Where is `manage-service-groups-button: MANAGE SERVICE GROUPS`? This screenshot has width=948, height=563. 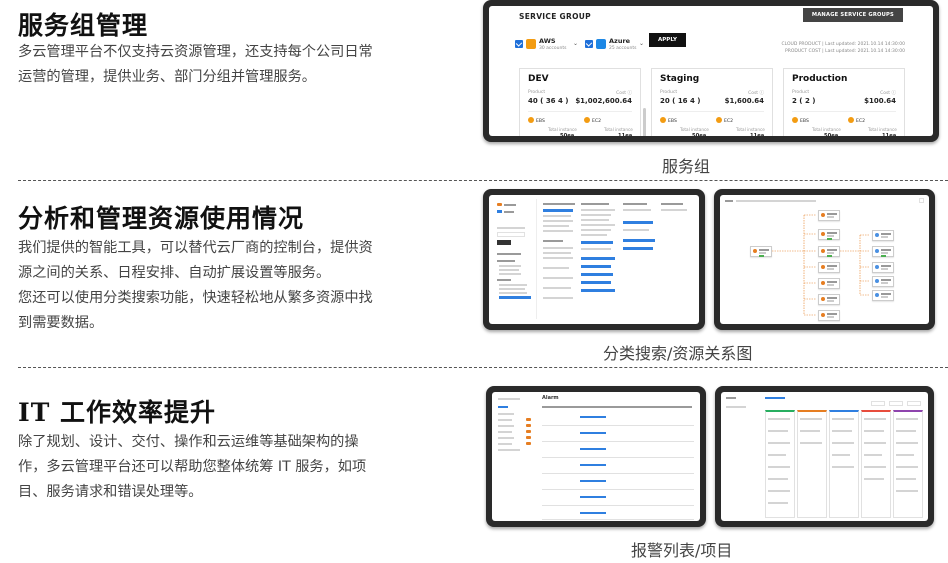
manage-service-groups-button: MANAGE SERVICE GROUPS is located at coordinates (852, 15).